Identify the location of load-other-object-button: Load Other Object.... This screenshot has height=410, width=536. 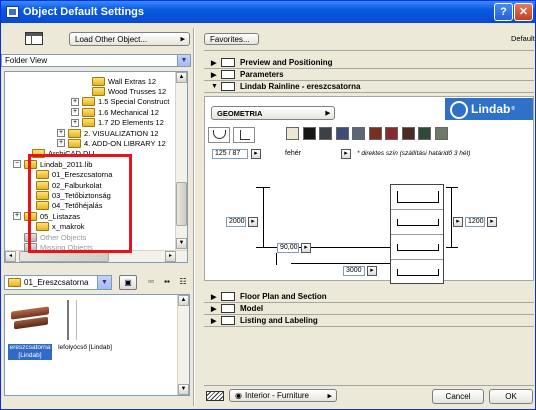
(129, 39).